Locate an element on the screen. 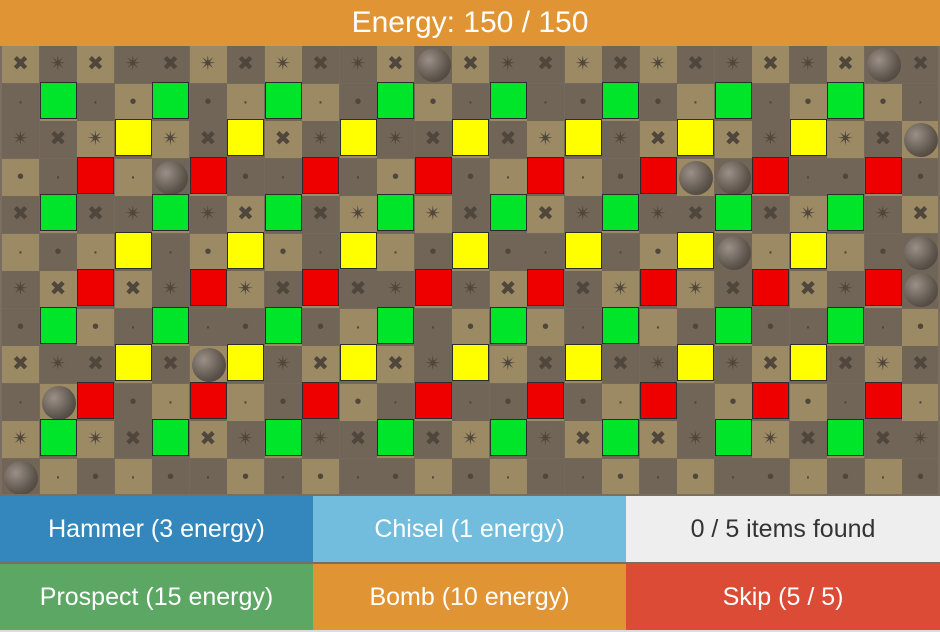  bomb-button: Bomb (10 energy) is located at coordinates (469, 597).